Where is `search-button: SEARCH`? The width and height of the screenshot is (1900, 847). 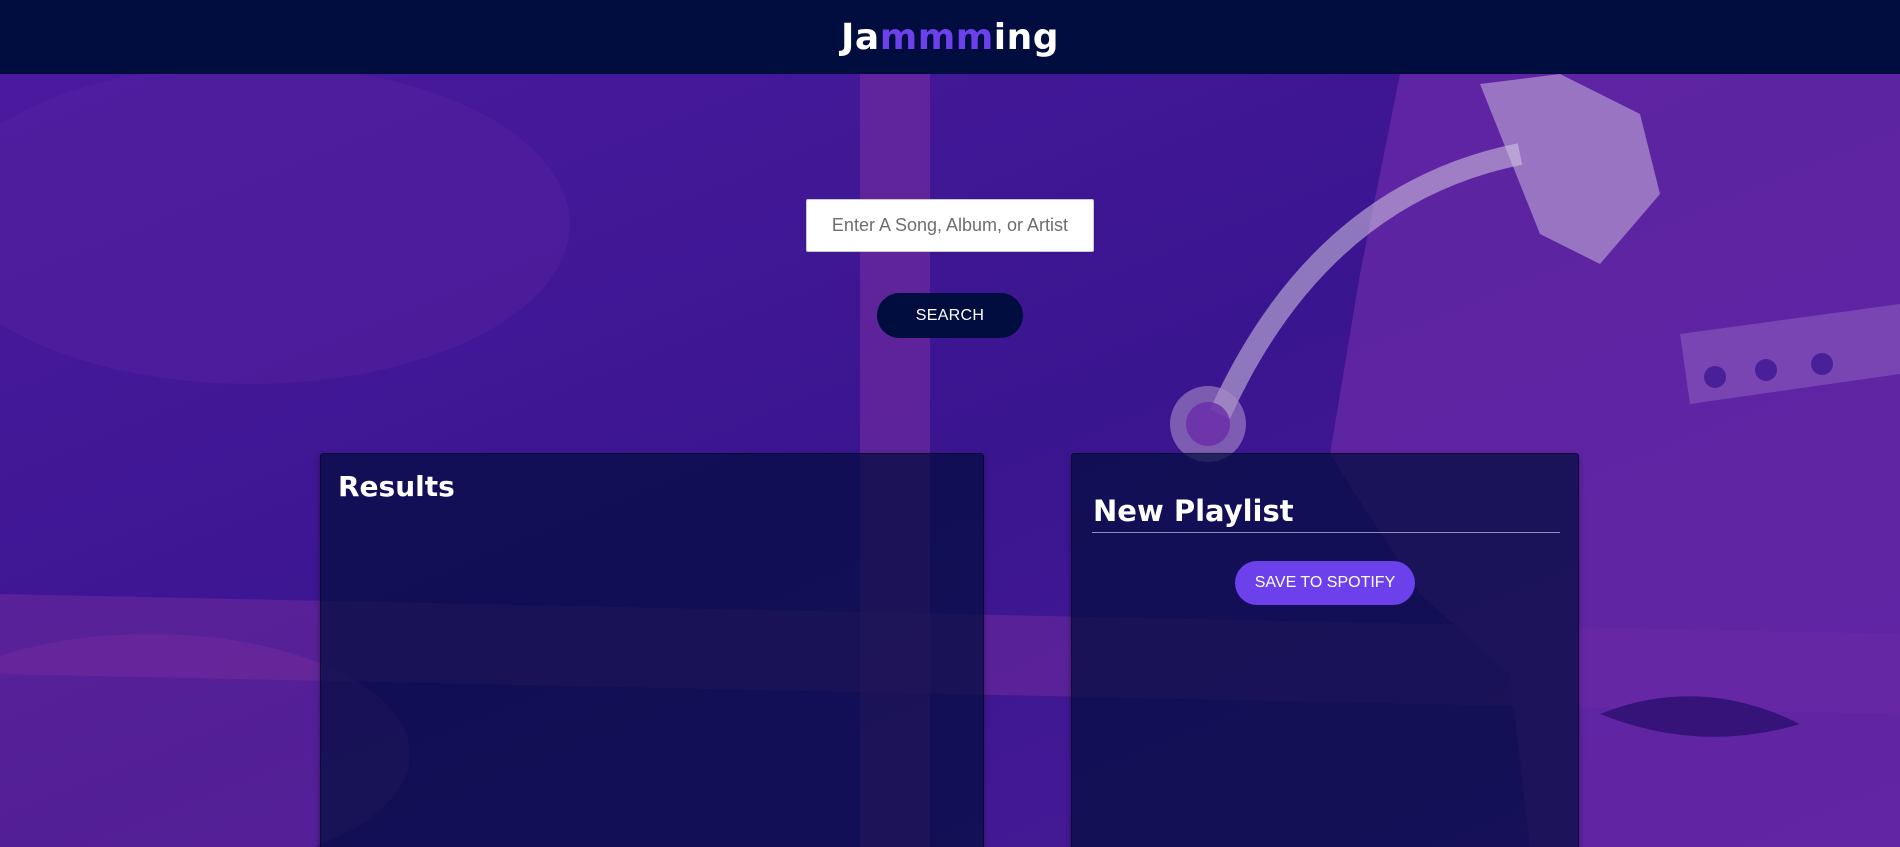
search-button: SEARCH is located at coordinates (950, 315).